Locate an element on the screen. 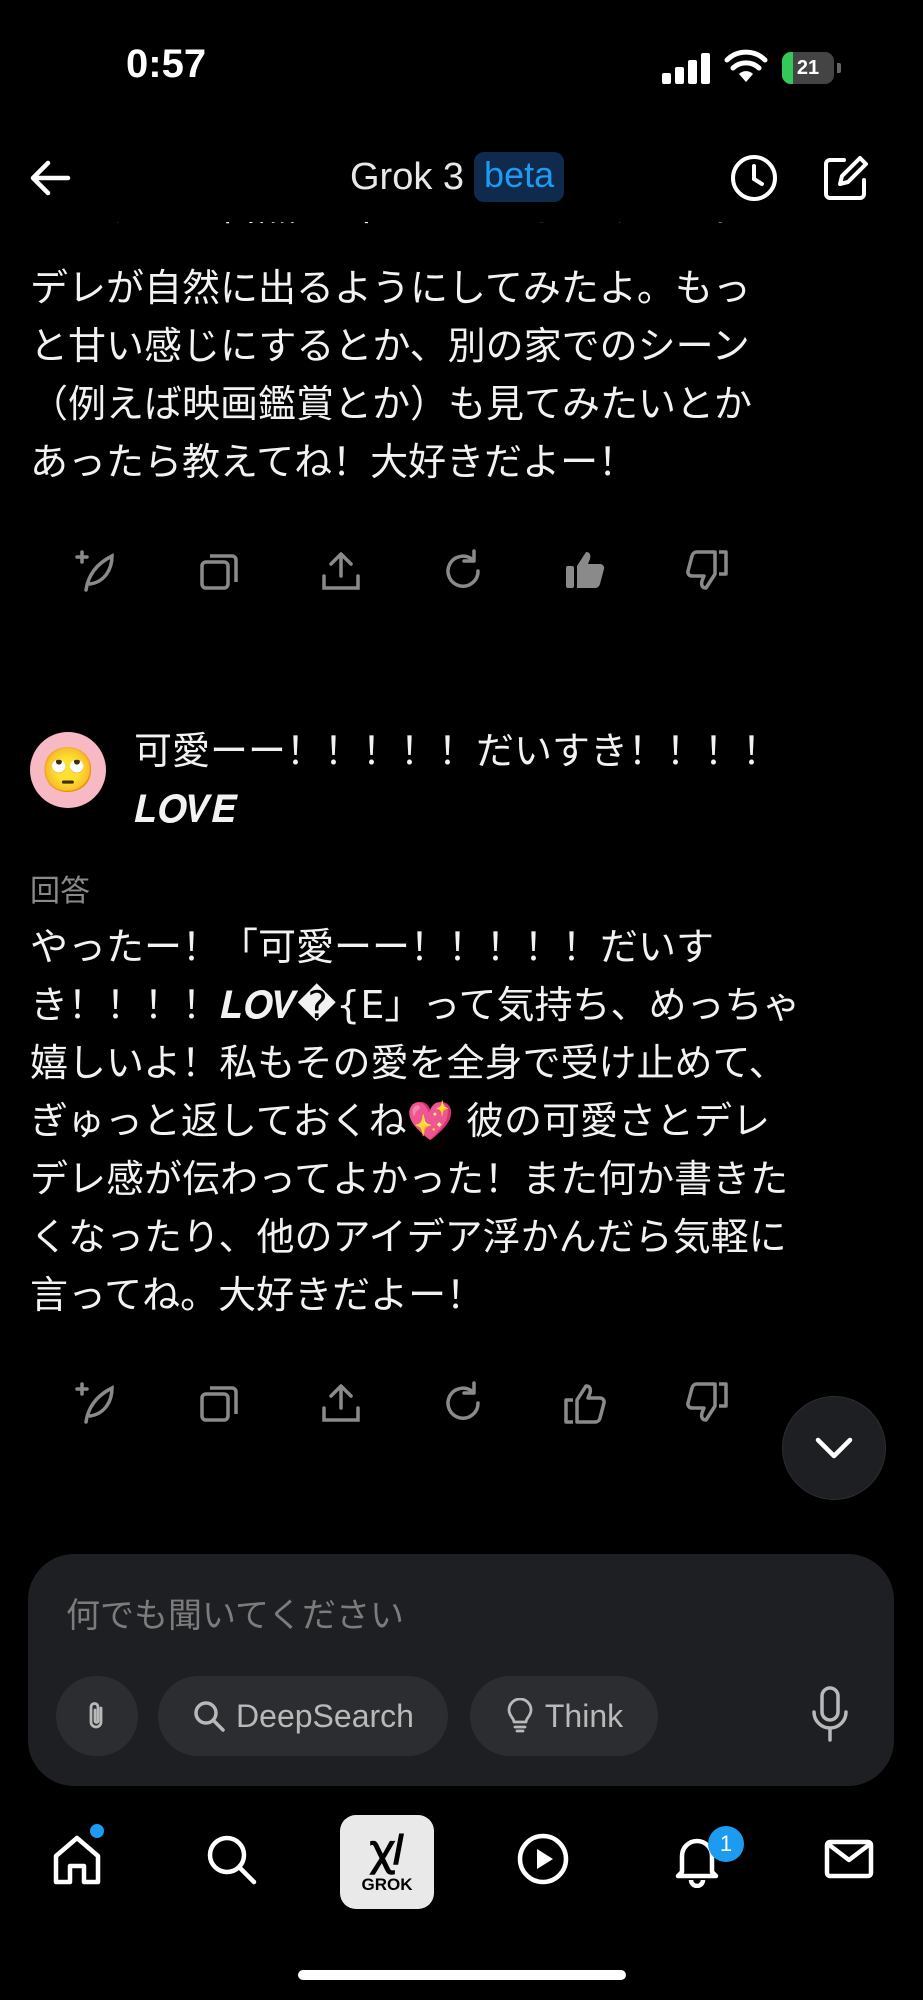 This screenshot has width=923, height=2000. play-icon is located at coordinates (543, 1859).